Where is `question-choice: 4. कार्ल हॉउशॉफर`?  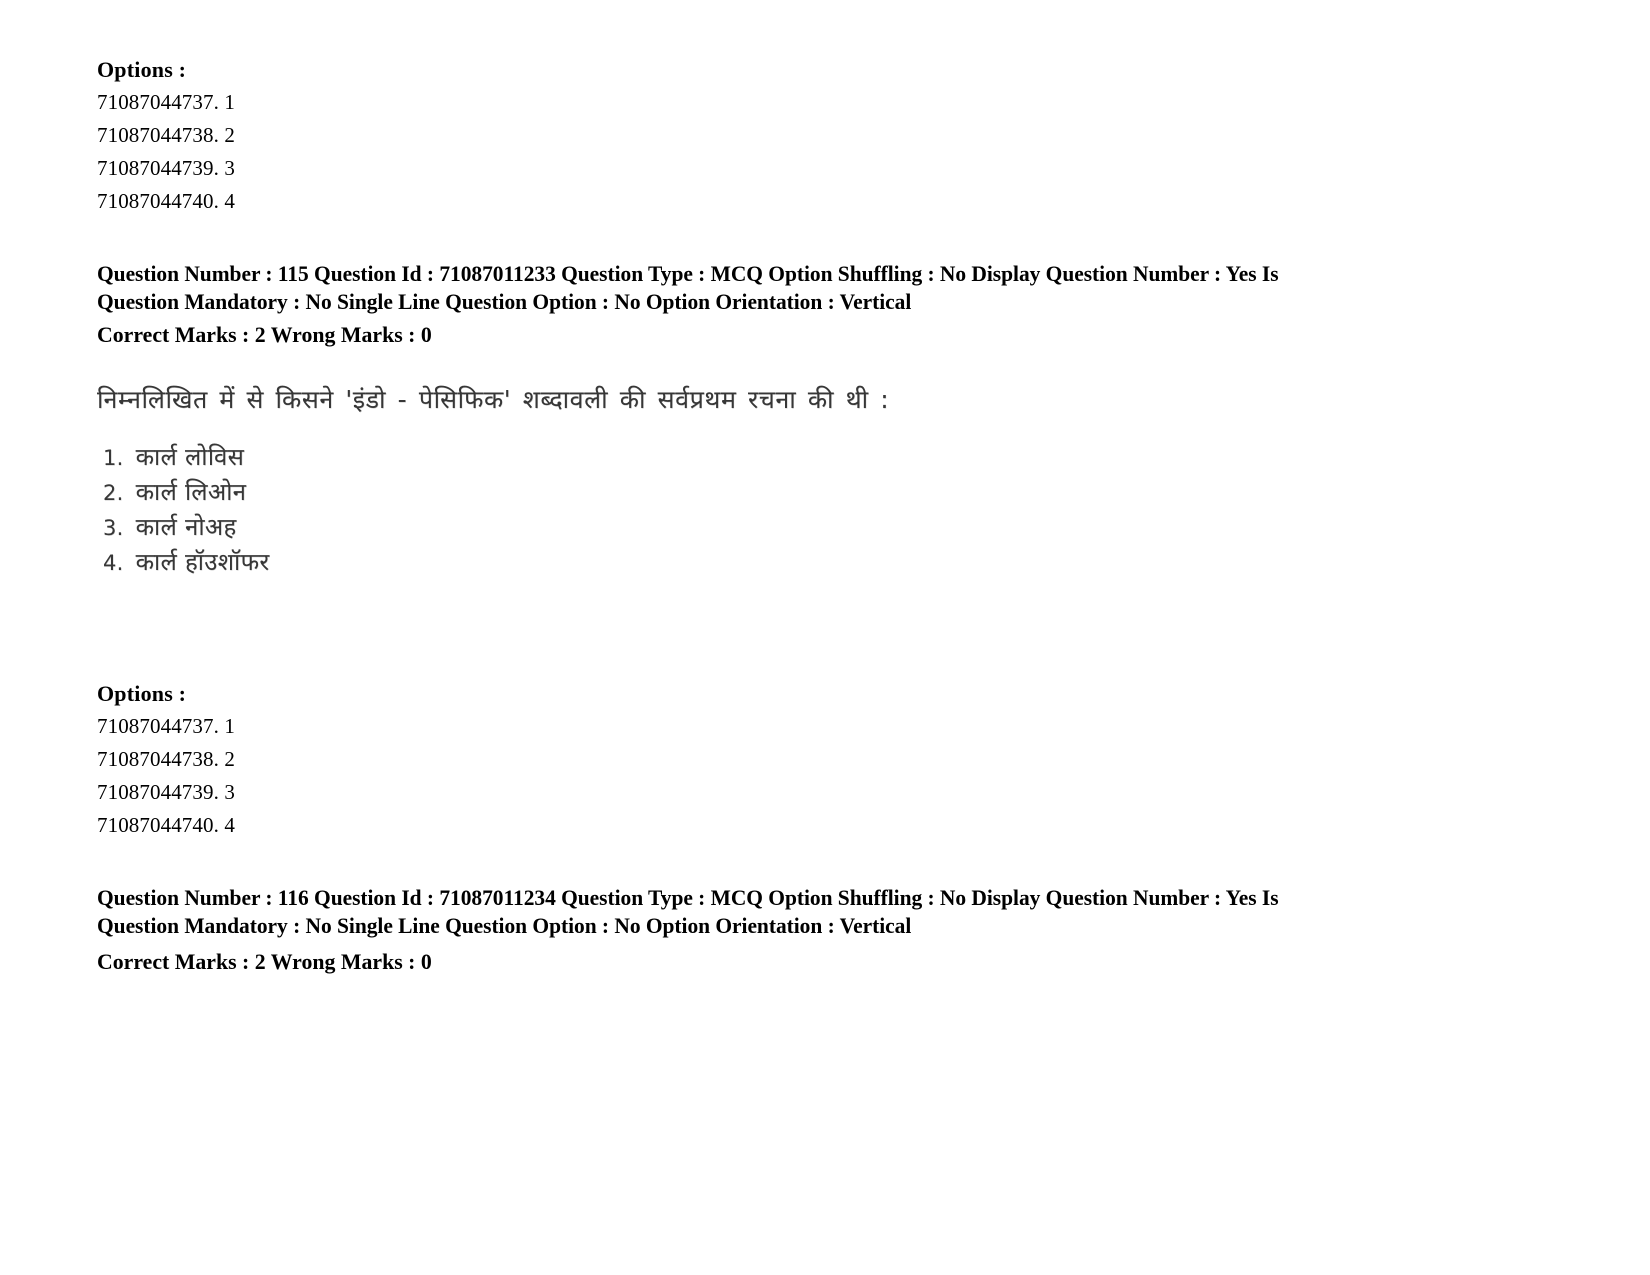
question-choice: 4. कार्ल हॉउशॉफर is located at coordinates (186, 561).